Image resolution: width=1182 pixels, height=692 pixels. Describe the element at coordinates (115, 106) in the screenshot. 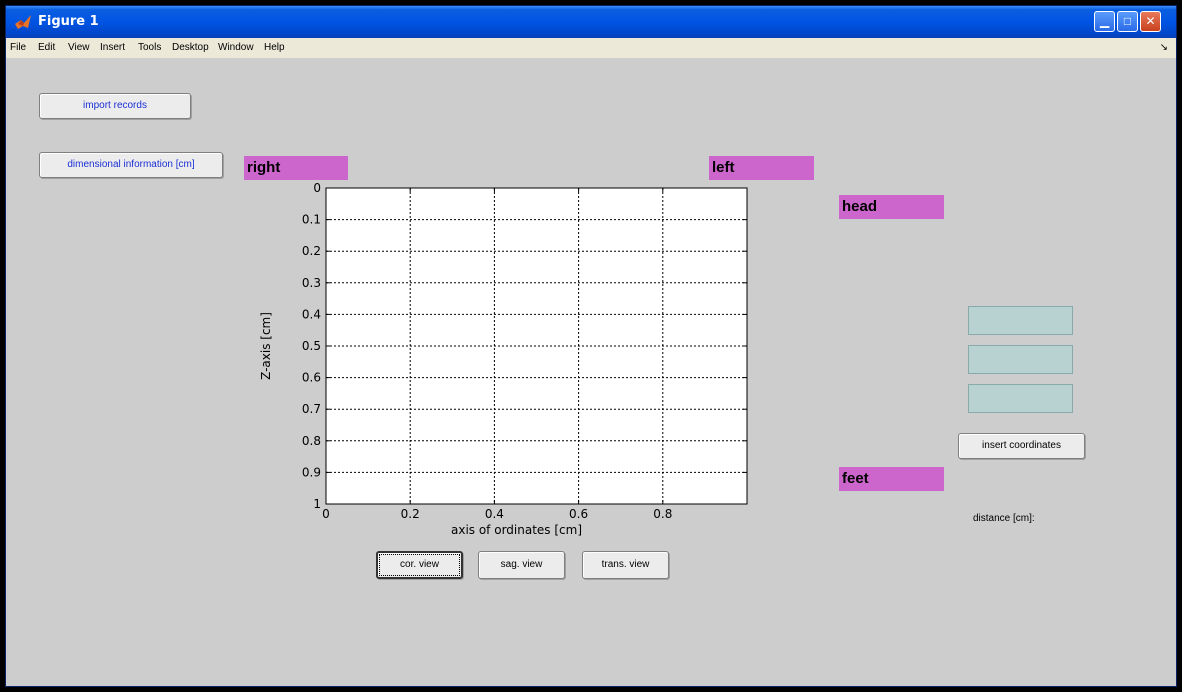

I see `import-records-button: import records` at that location.